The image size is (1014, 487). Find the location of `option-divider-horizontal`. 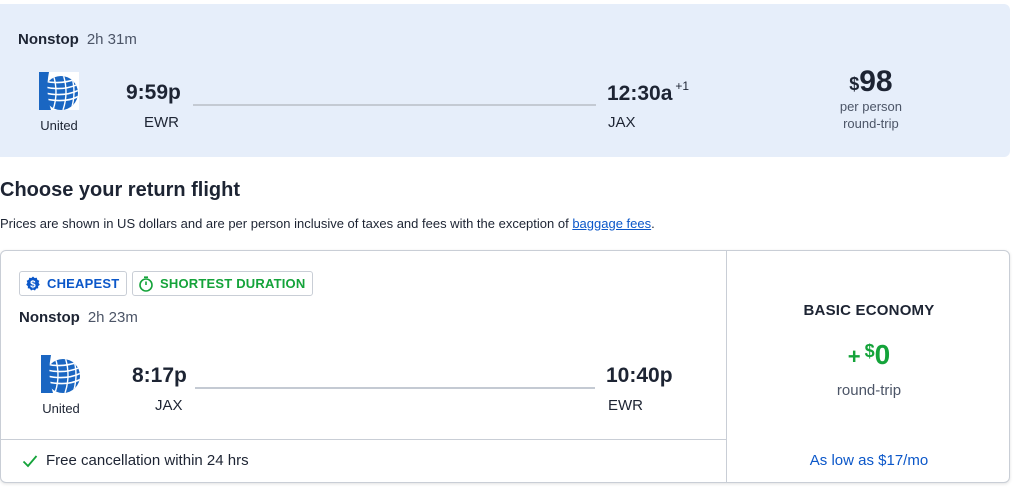

option-divider-horizontal is located at coordinates (363, 439).